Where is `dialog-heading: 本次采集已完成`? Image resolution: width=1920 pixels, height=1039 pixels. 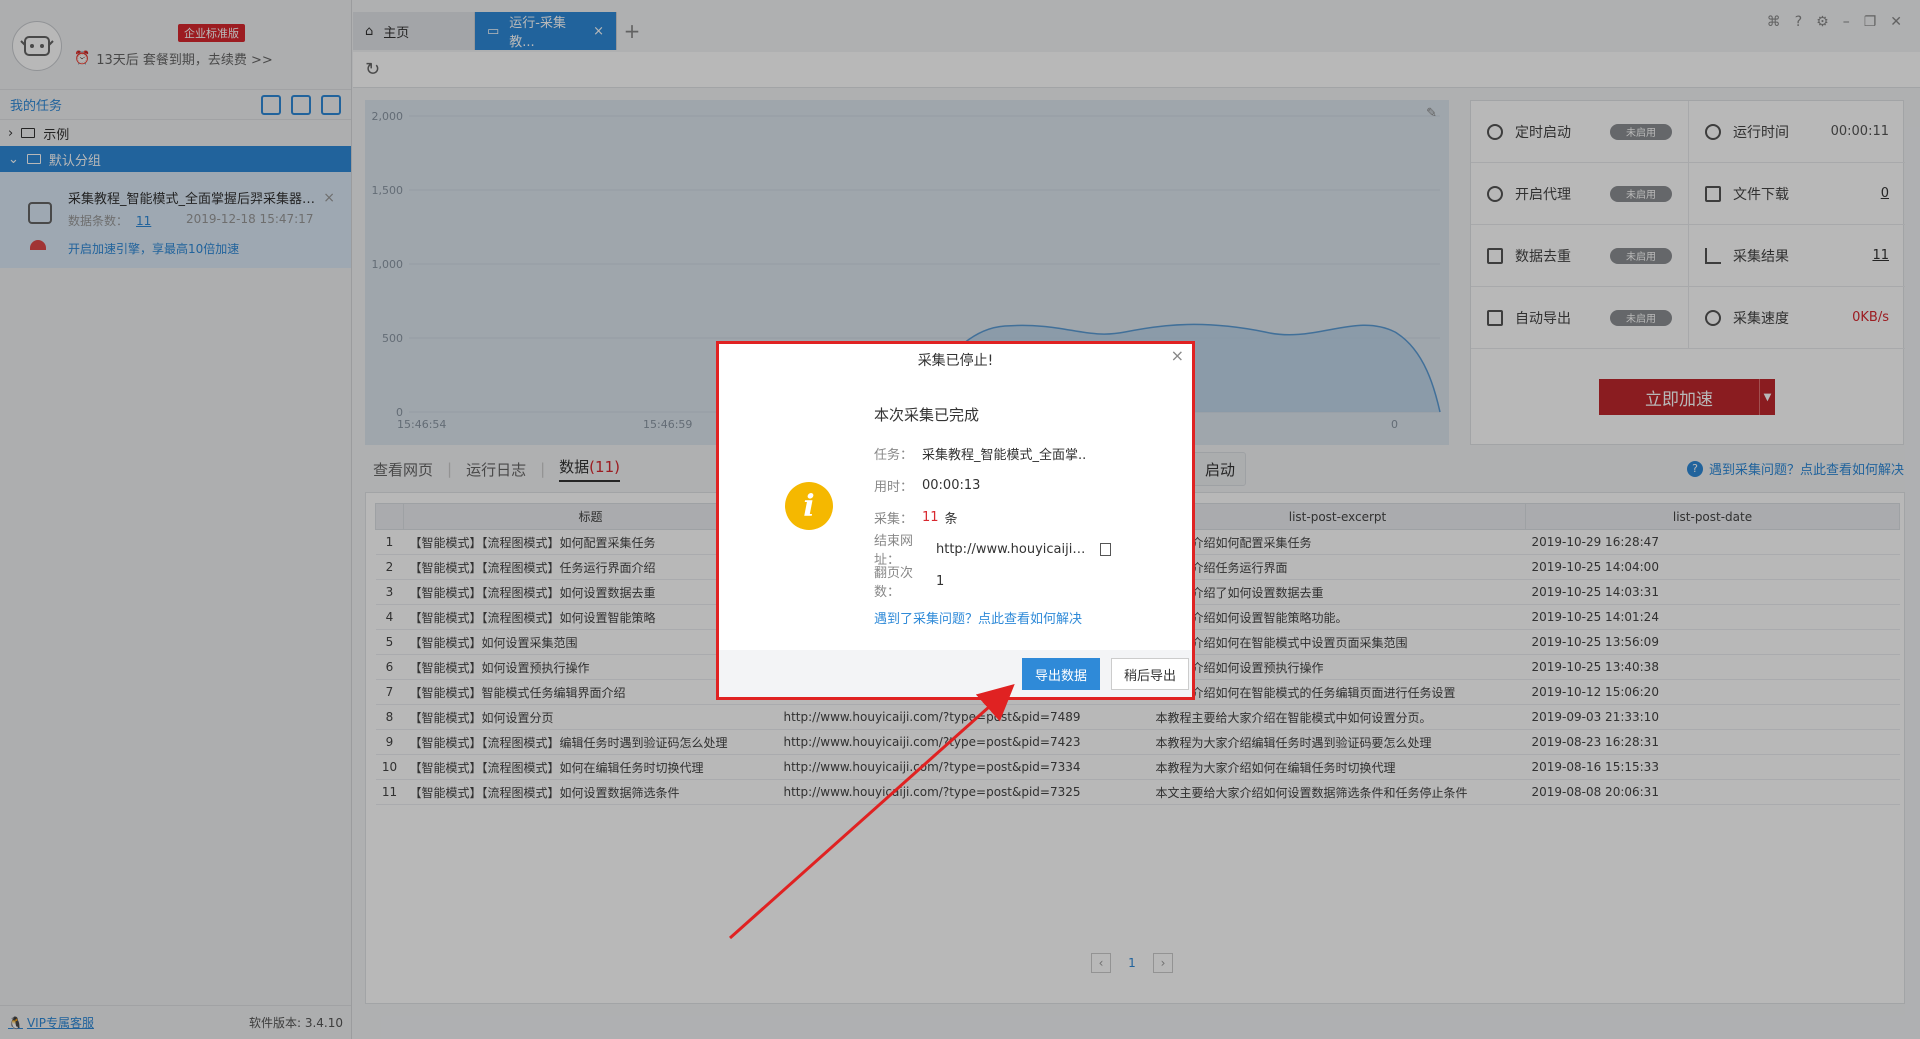 dialog-heading: 本次采集已完成 is located at coordinates (927, 415).